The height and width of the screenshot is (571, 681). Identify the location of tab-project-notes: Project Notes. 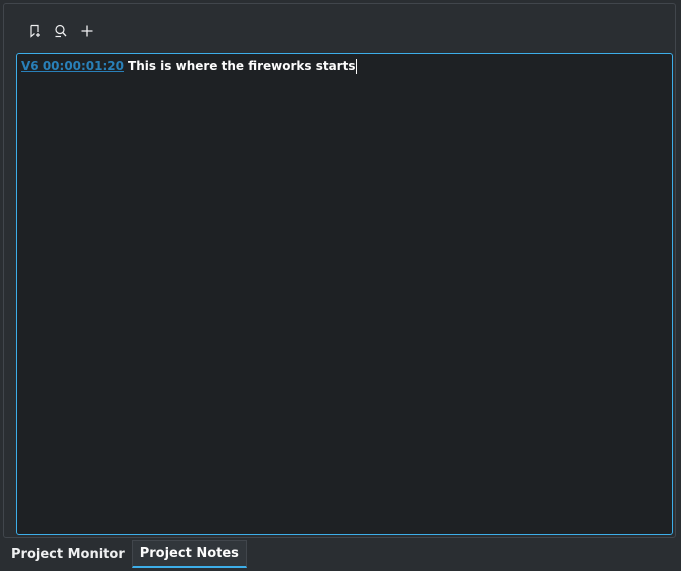
(189, 554).